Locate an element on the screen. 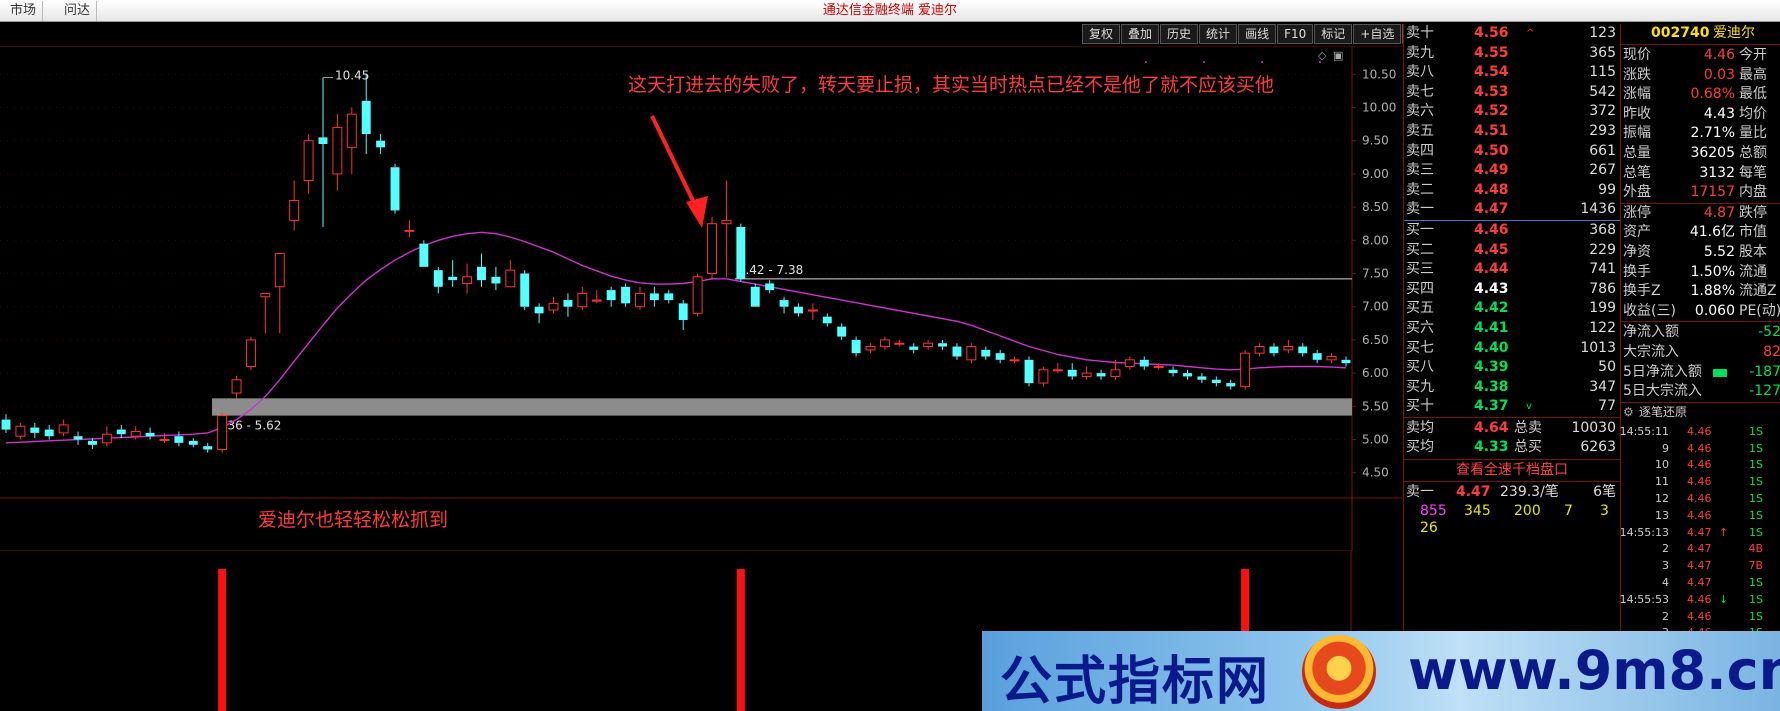 This screenshot has width=1780, height=711. info-label: 总量 is located at coordinates (1637, 153).